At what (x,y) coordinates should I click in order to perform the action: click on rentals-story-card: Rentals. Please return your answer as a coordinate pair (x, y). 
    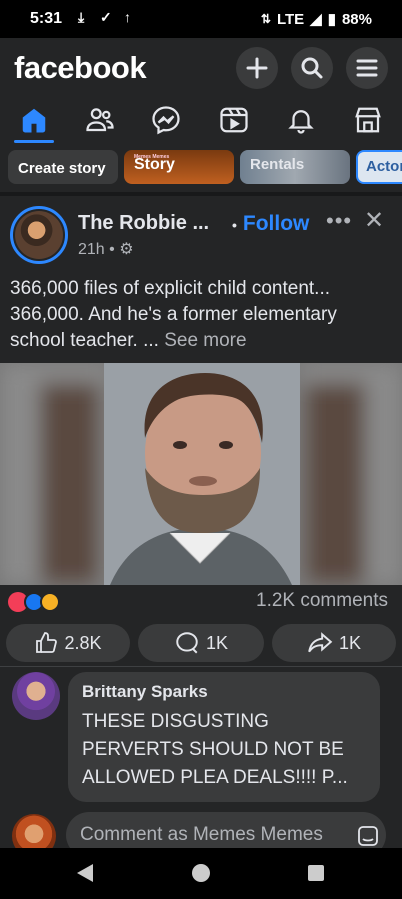
    Looking at the image, I should click on (295, 167).